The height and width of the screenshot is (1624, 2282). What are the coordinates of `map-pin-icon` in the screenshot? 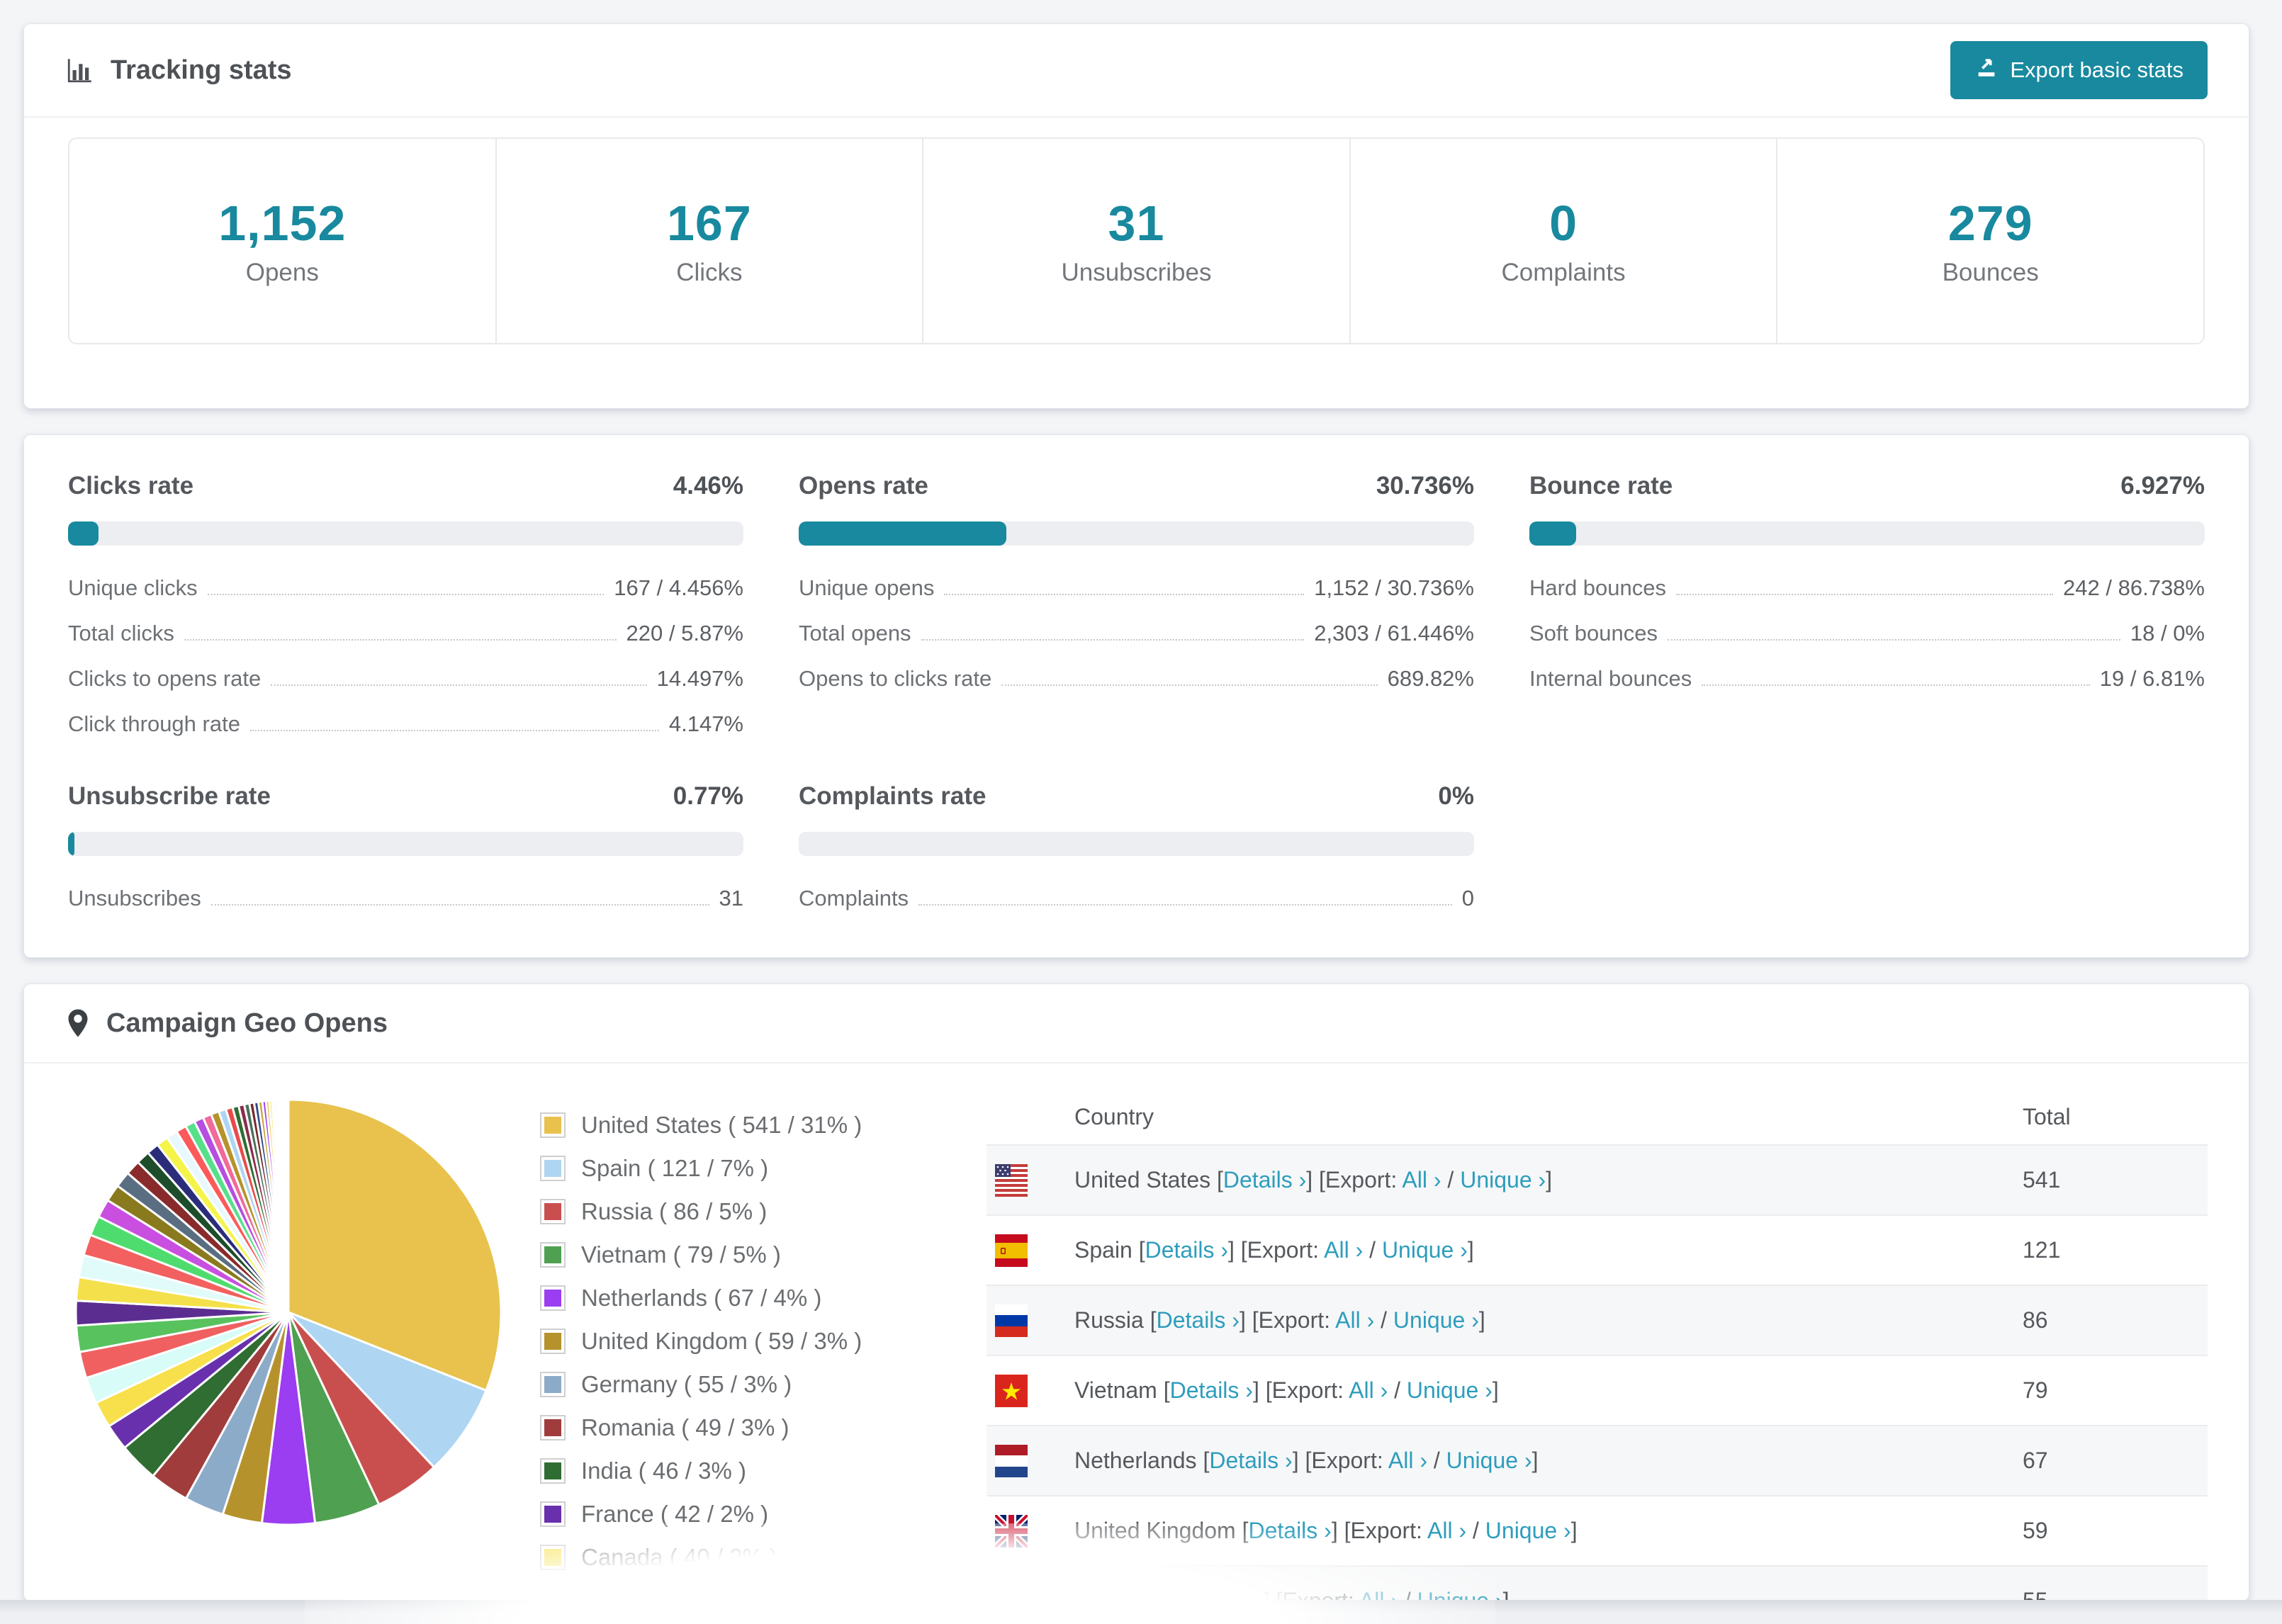 It's located at (78, 1023).